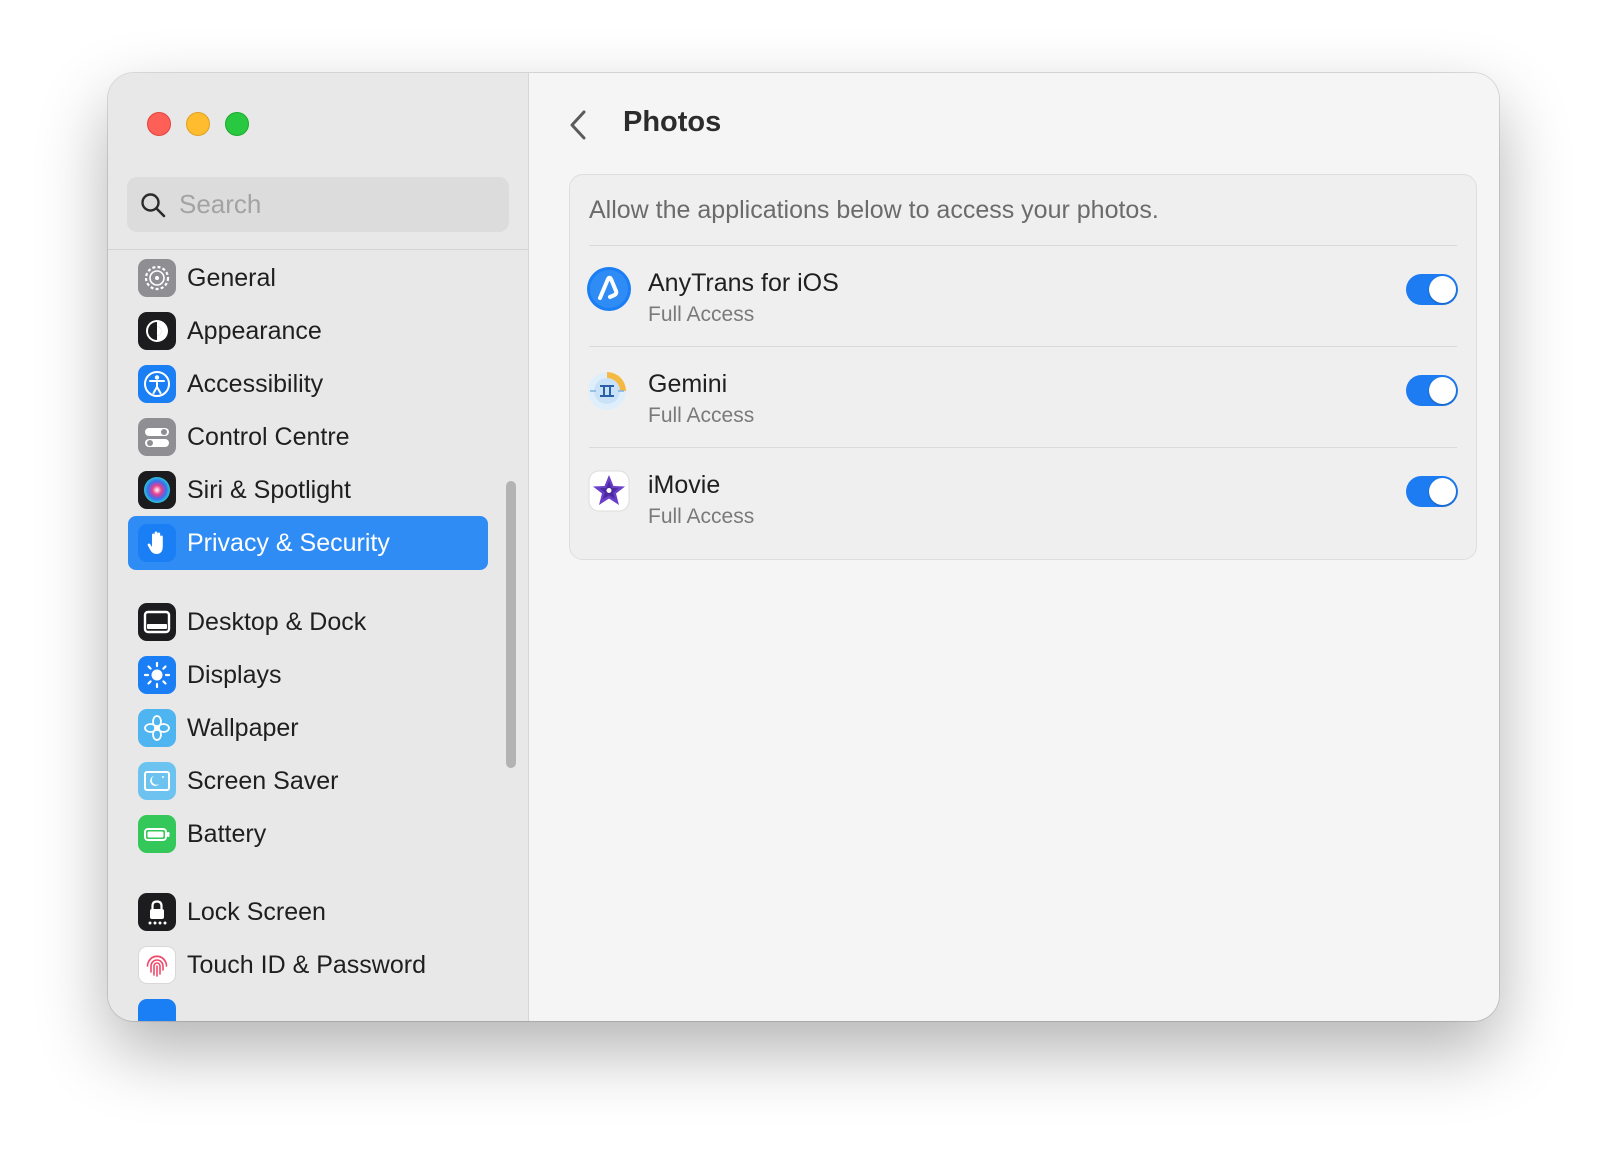 This screenshot has height=1159, width=1600. I want to click on app-row-anytrans: AnyTrans for iOS Full Access, so click(1023, 297).